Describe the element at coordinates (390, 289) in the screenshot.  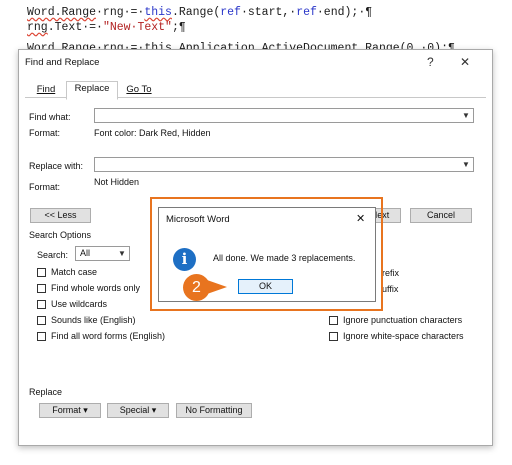
I see `match-suffix-label-partial: uffix` at that location.